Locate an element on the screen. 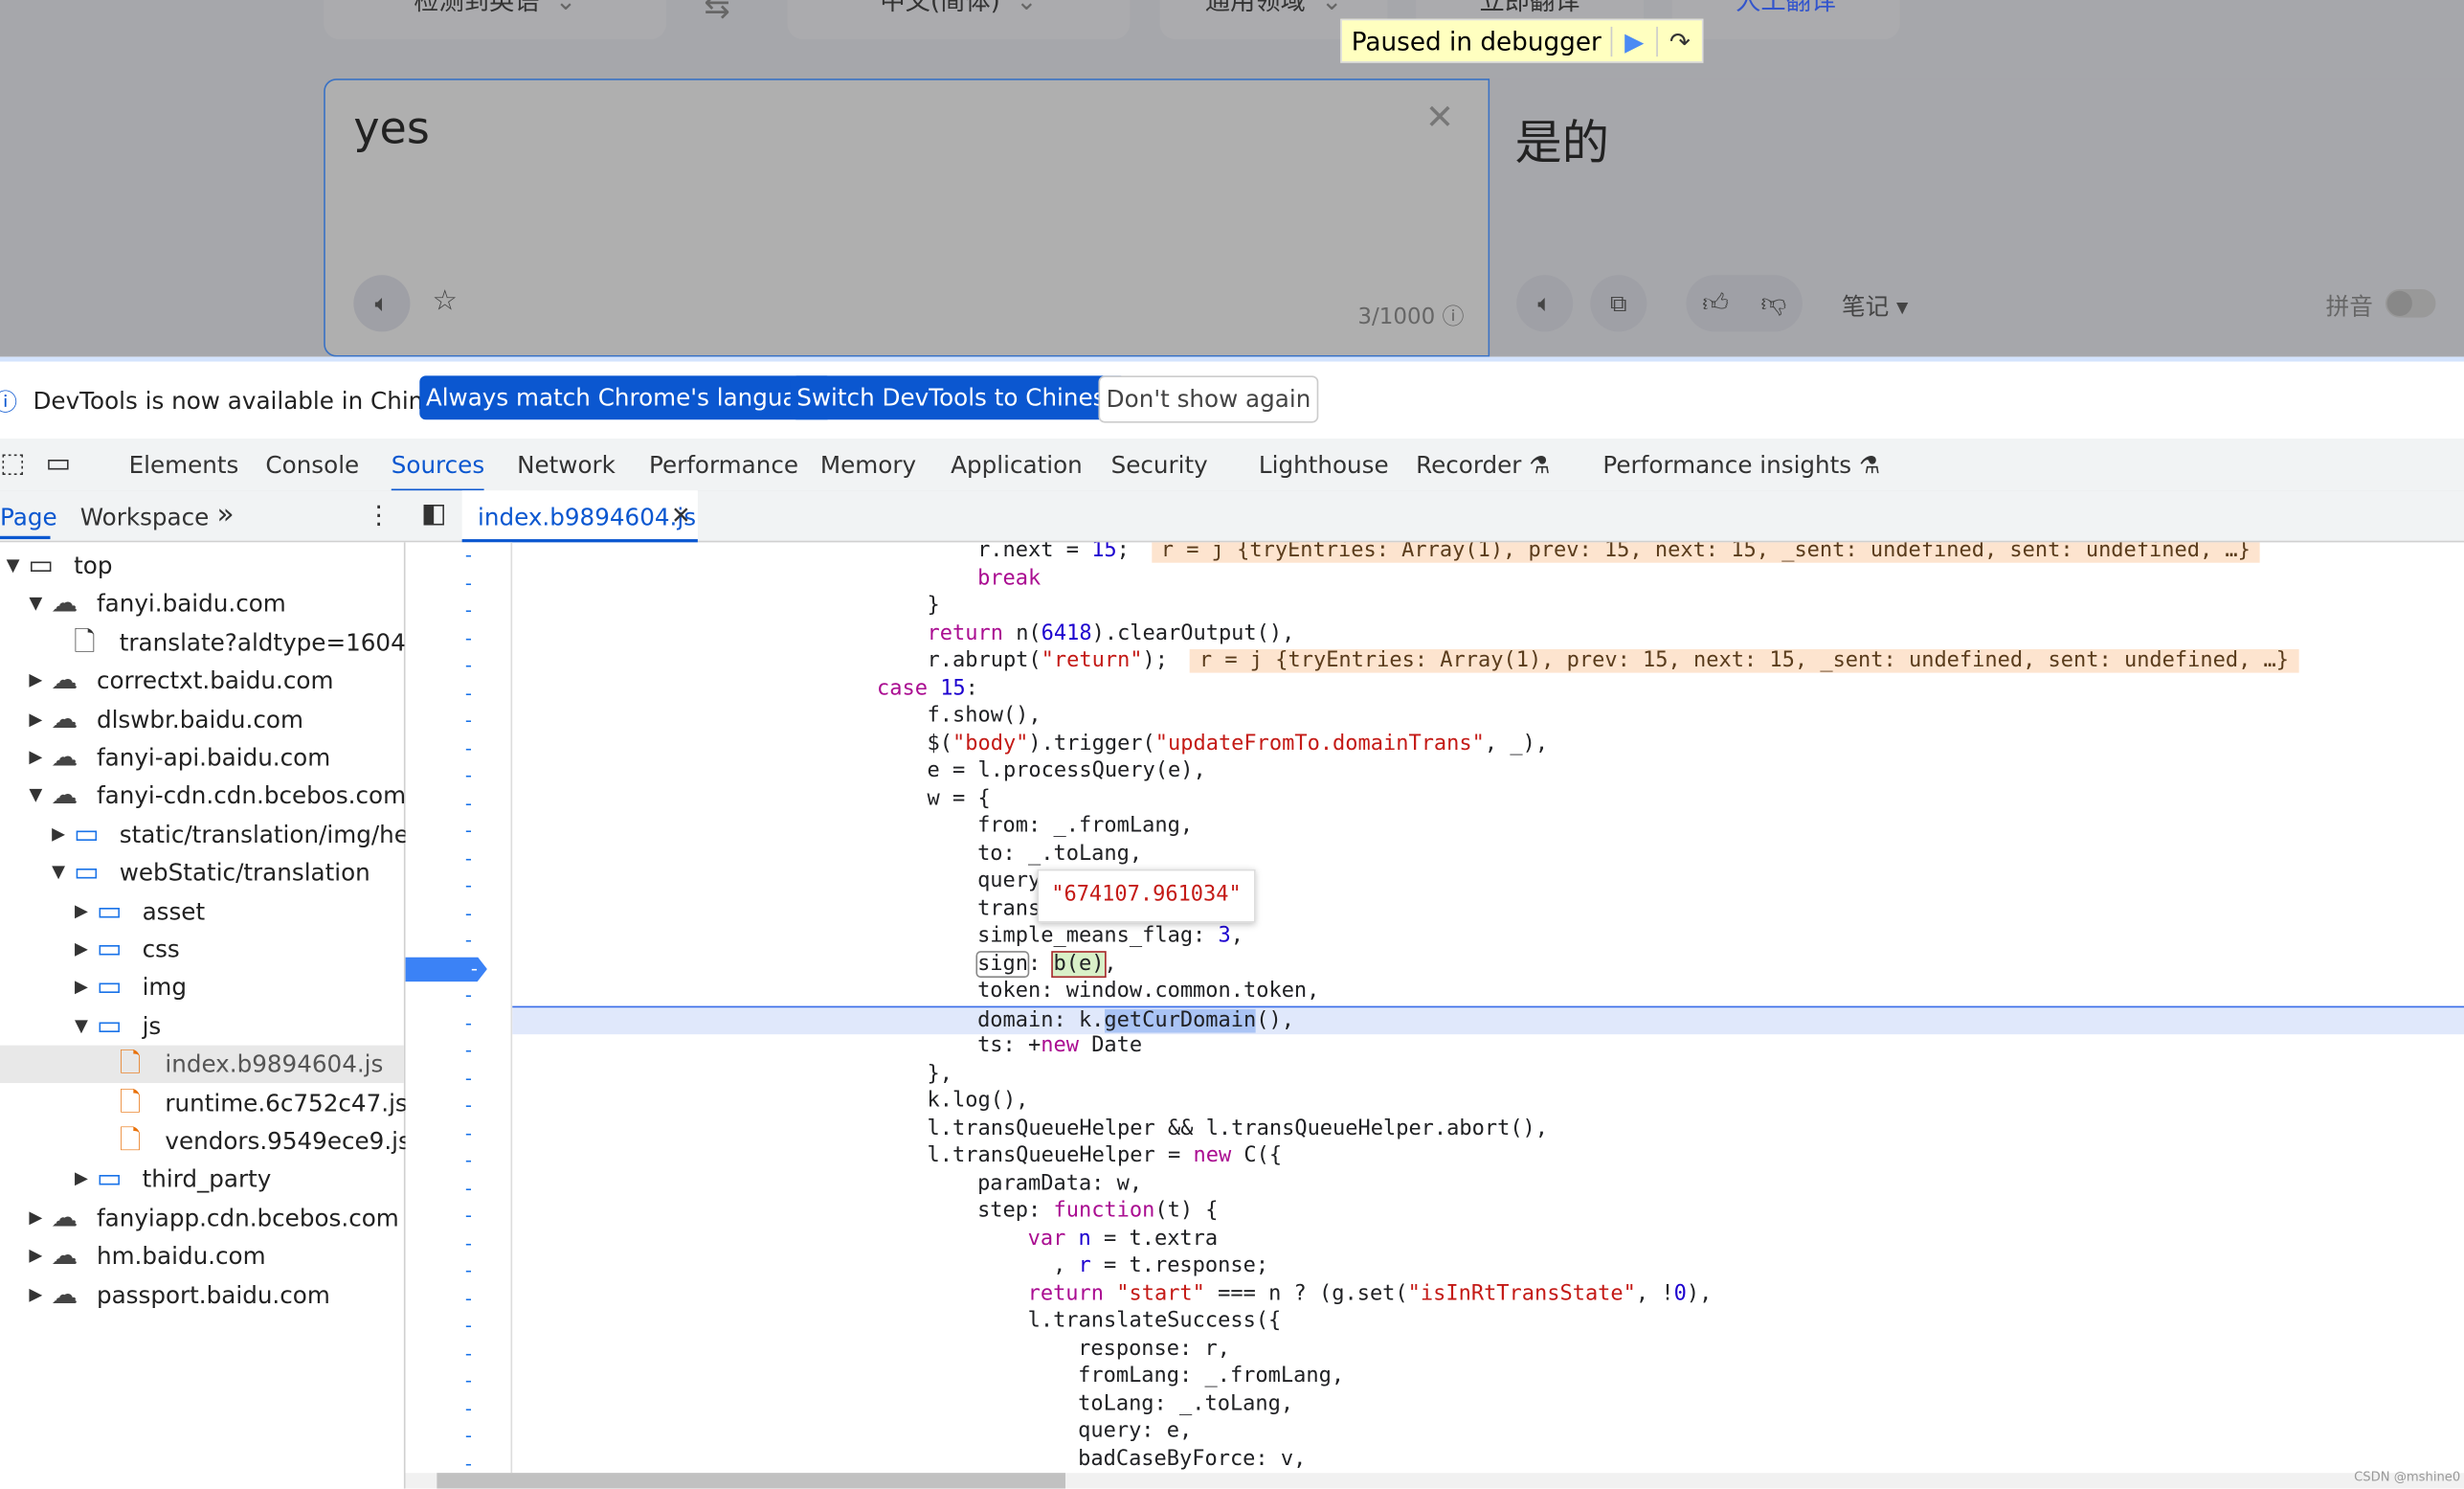  tree-item: 🗋 index.b9894604.js is located at coordinates (202, 1064).